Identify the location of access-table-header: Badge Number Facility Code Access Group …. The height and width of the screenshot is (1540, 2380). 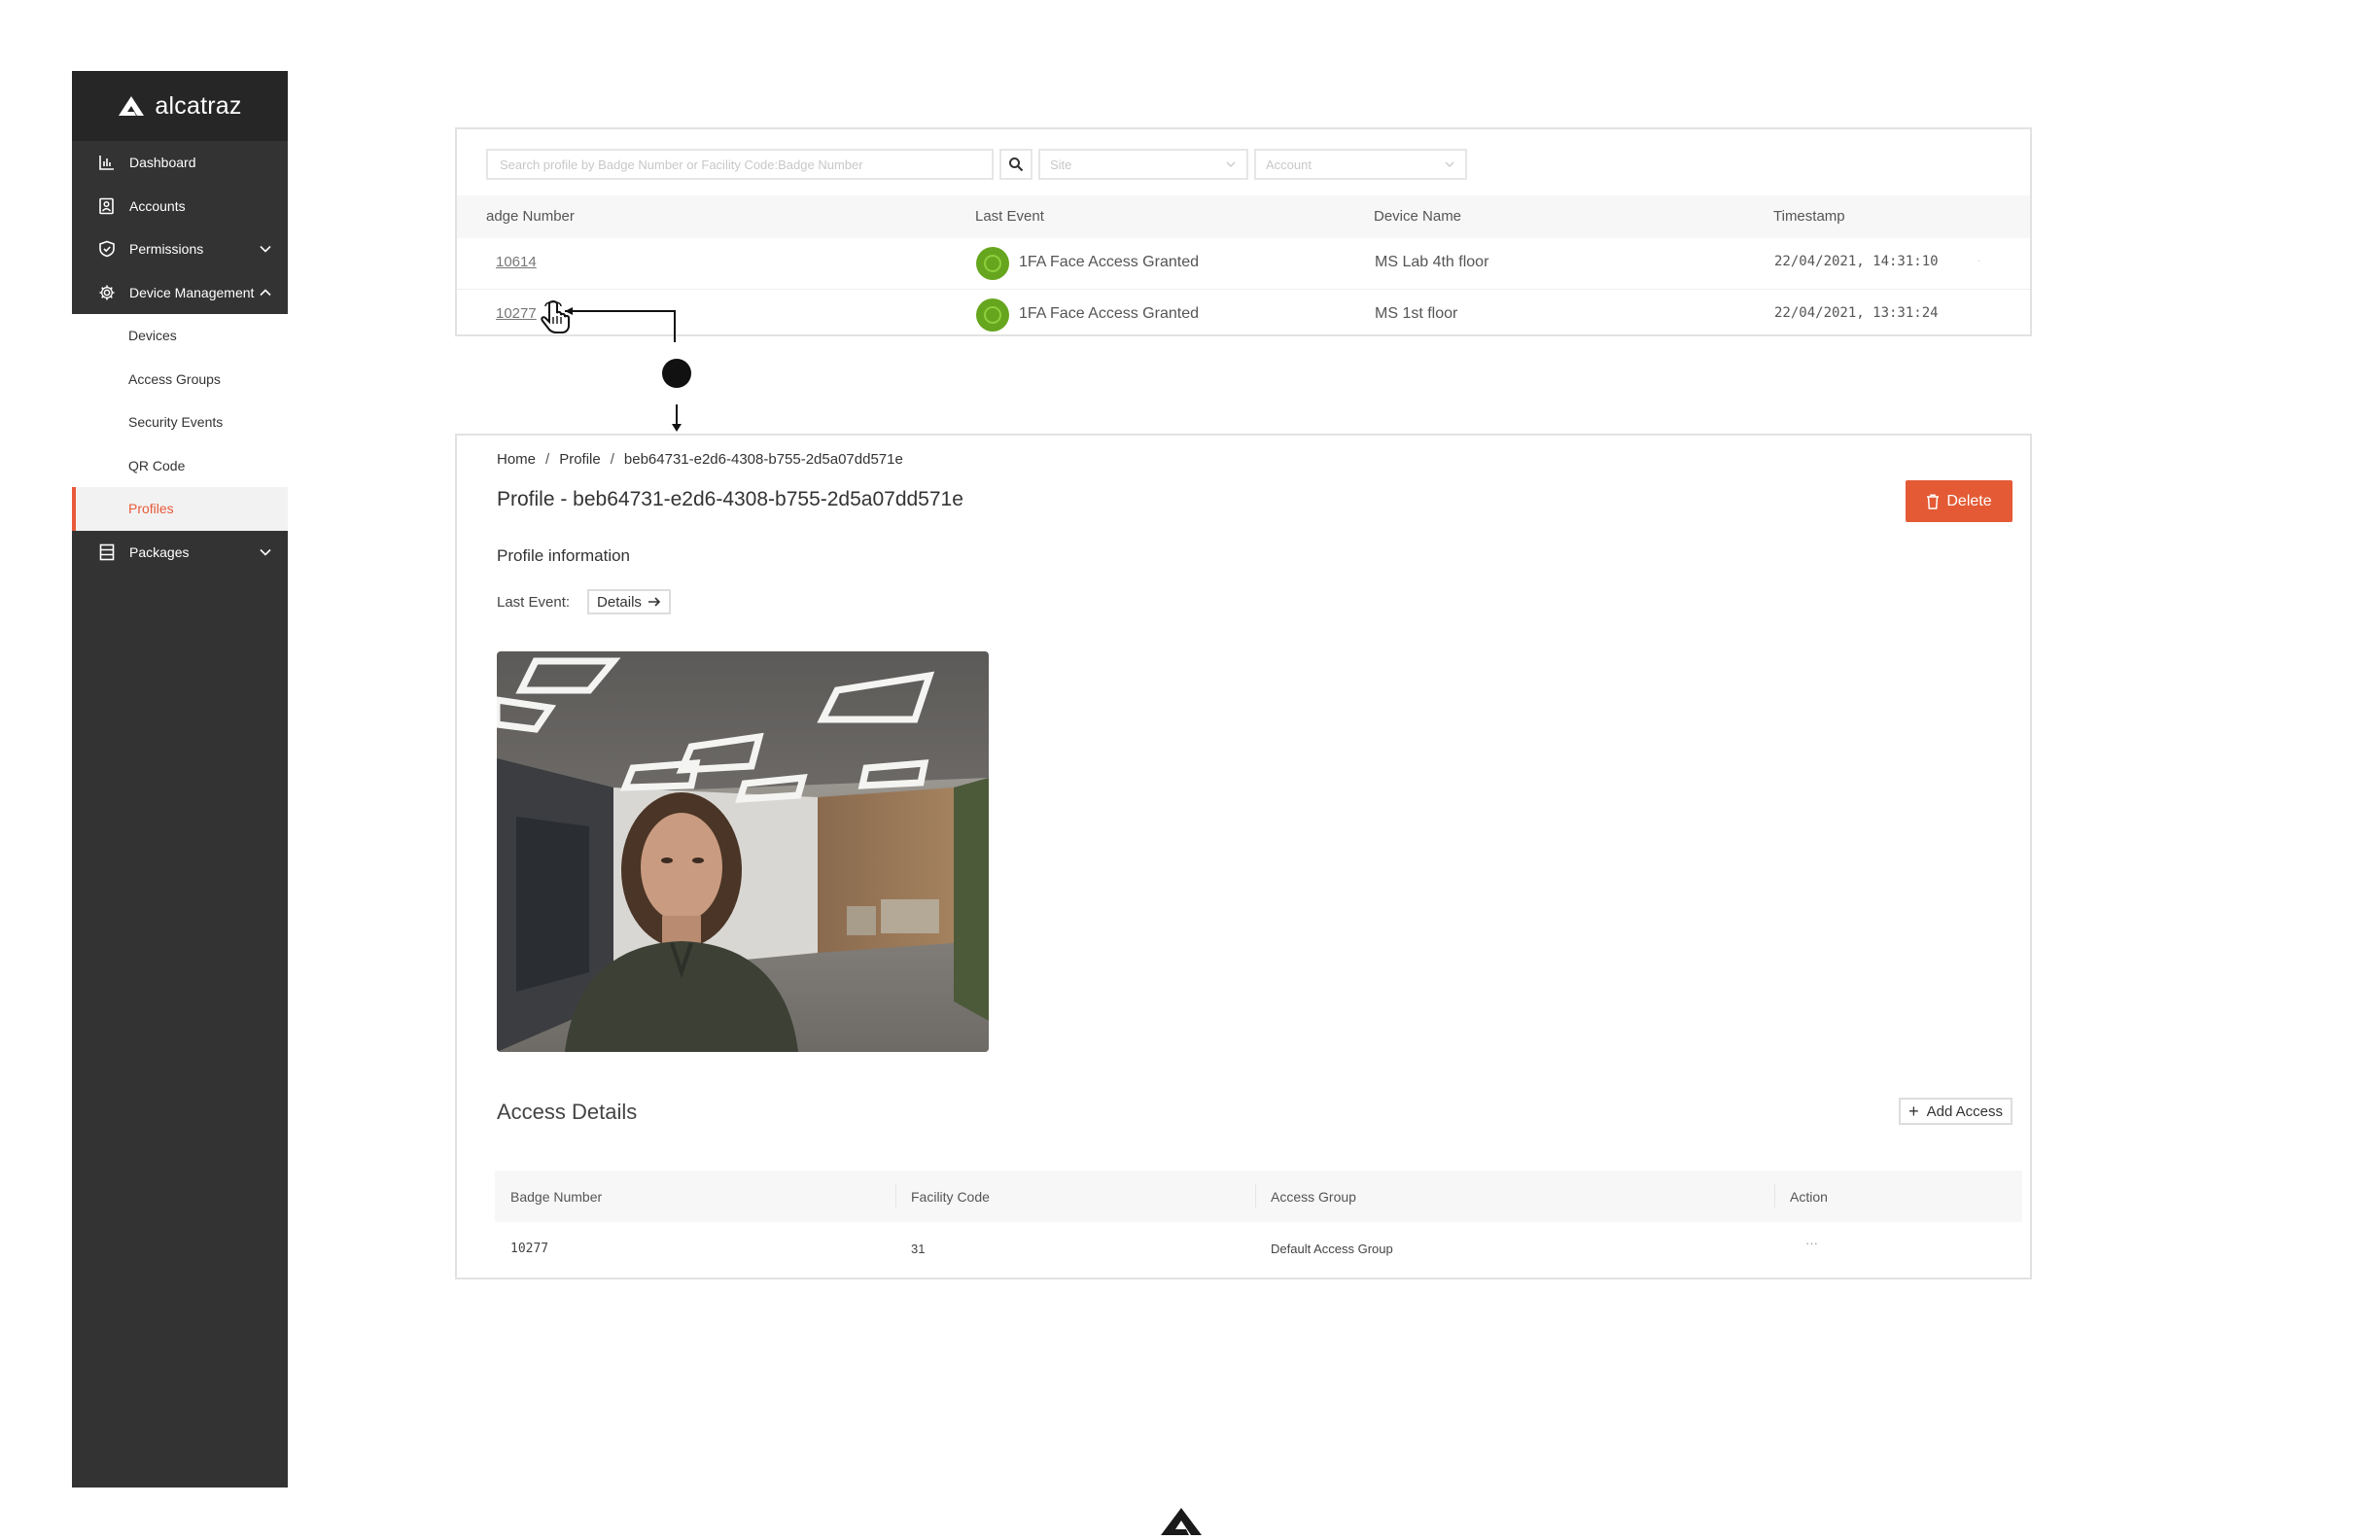
(1258, 1196).